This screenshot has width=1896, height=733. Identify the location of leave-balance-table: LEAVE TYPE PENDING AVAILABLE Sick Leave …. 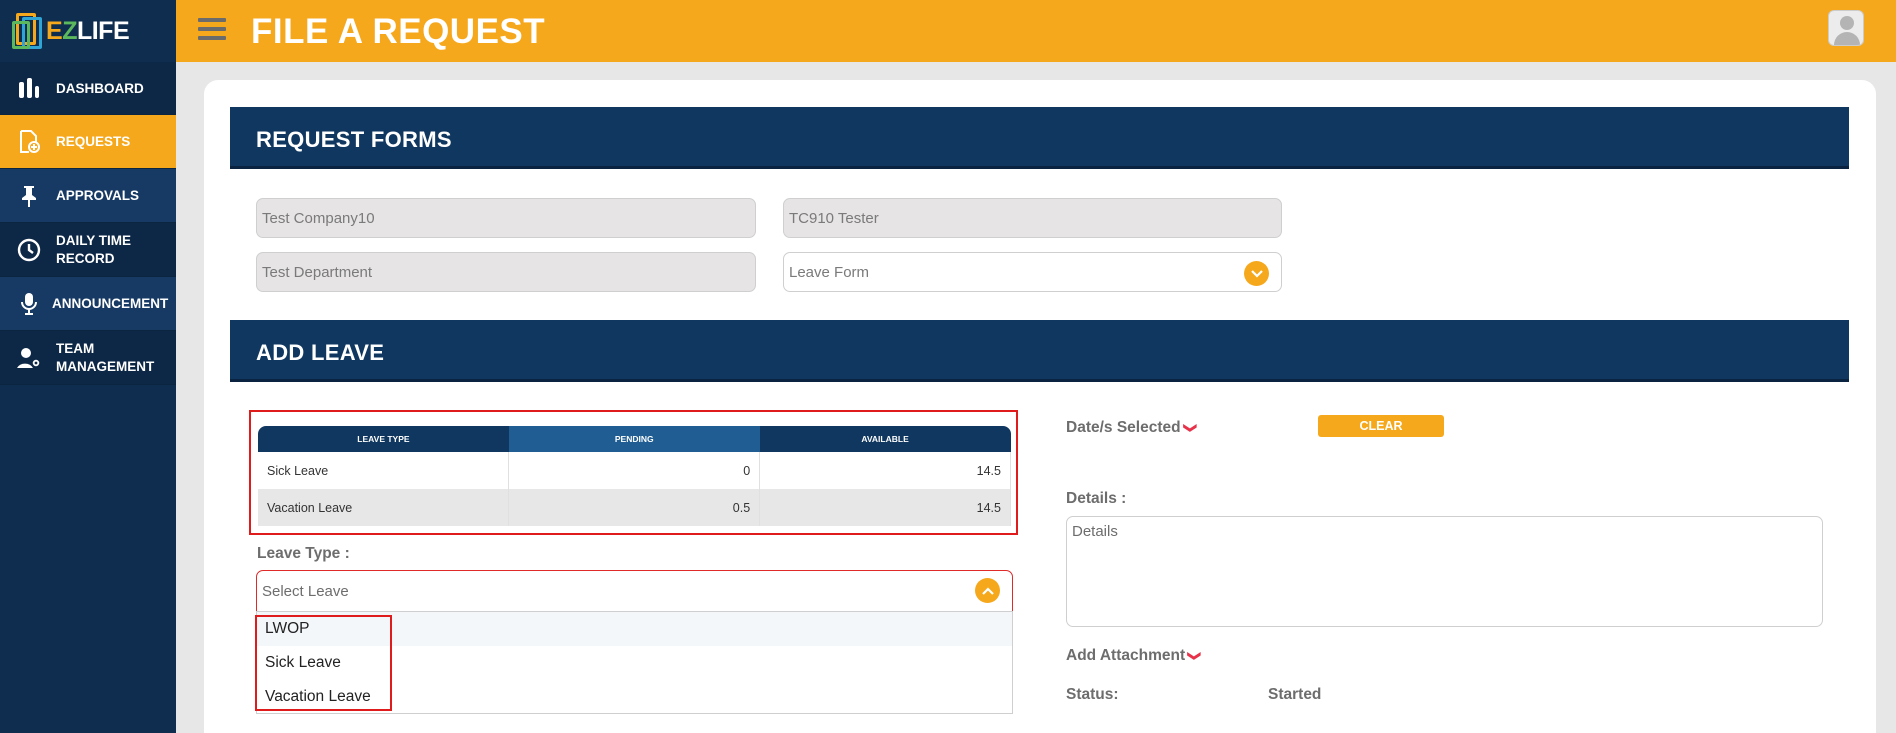
(634, 476).